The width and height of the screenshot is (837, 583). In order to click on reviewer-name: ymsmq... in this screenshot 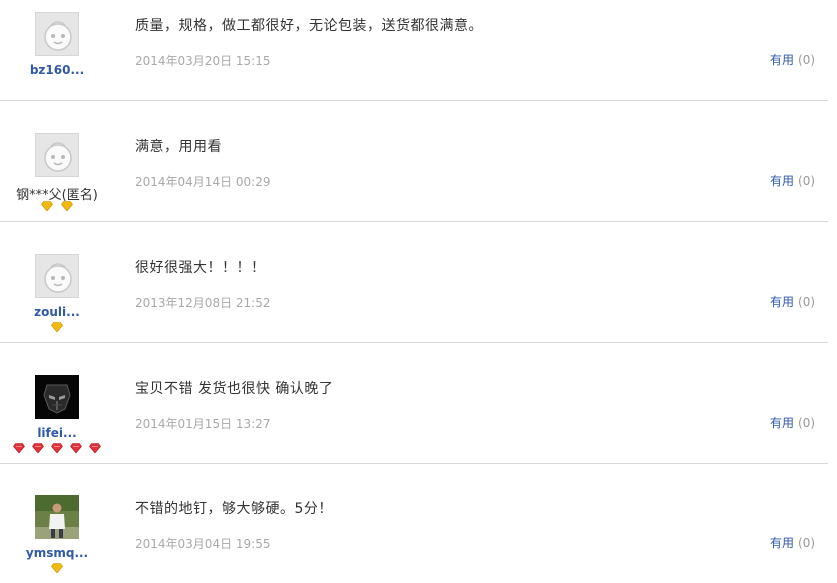, I will do `click(57, 553)`.